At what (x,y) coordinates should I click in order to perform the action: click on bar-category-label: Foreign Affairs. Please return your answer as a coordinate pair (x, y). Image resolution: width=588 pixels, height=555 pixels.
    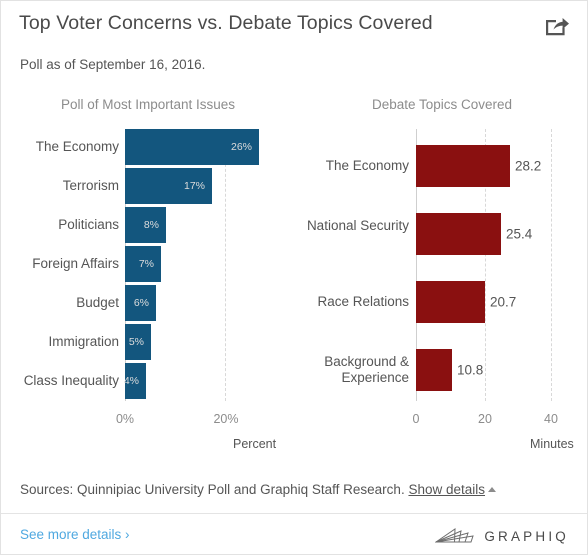
    Looking at the image, I should click on (75, 263).